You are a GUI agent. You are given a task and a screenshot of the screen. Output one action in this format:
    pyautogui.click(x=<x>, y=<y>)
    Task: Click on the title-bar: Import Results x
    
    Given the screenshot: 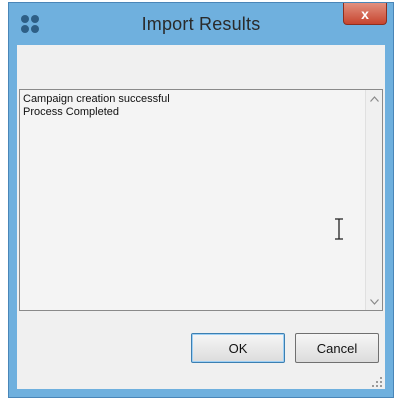 What is the action you would take?
    pyautogui.click(x=201, y=24)
    